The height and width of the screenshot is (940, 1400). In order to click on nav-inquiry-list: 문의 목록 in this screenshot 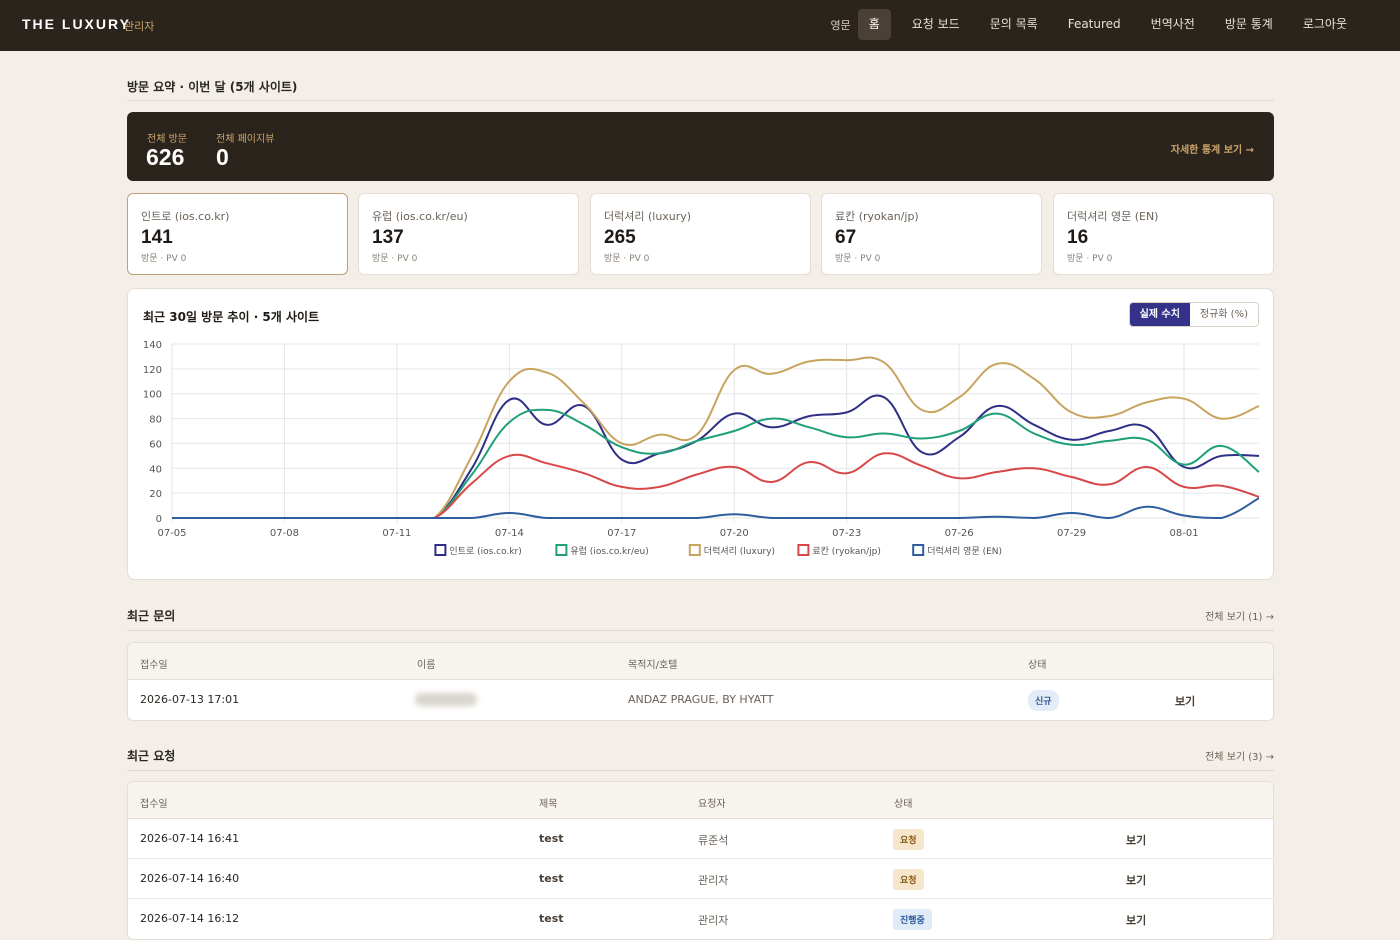, I will do `click(1014, 24)`.